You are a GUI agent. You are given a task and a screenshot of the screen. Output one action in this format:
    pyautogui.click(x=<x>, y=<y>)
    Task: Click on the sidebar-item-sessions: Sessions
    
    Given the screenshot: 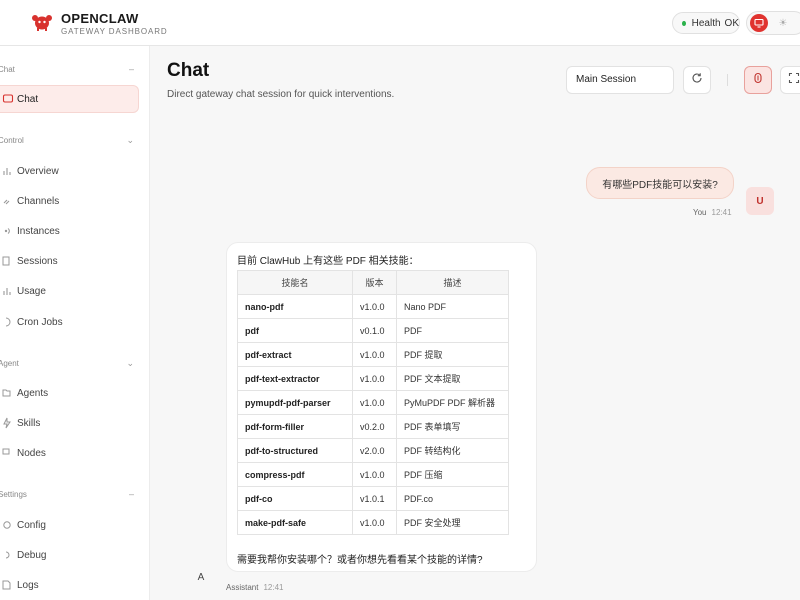 What is the action you would take?
    pyautogui.click(x=69, y=261)
    